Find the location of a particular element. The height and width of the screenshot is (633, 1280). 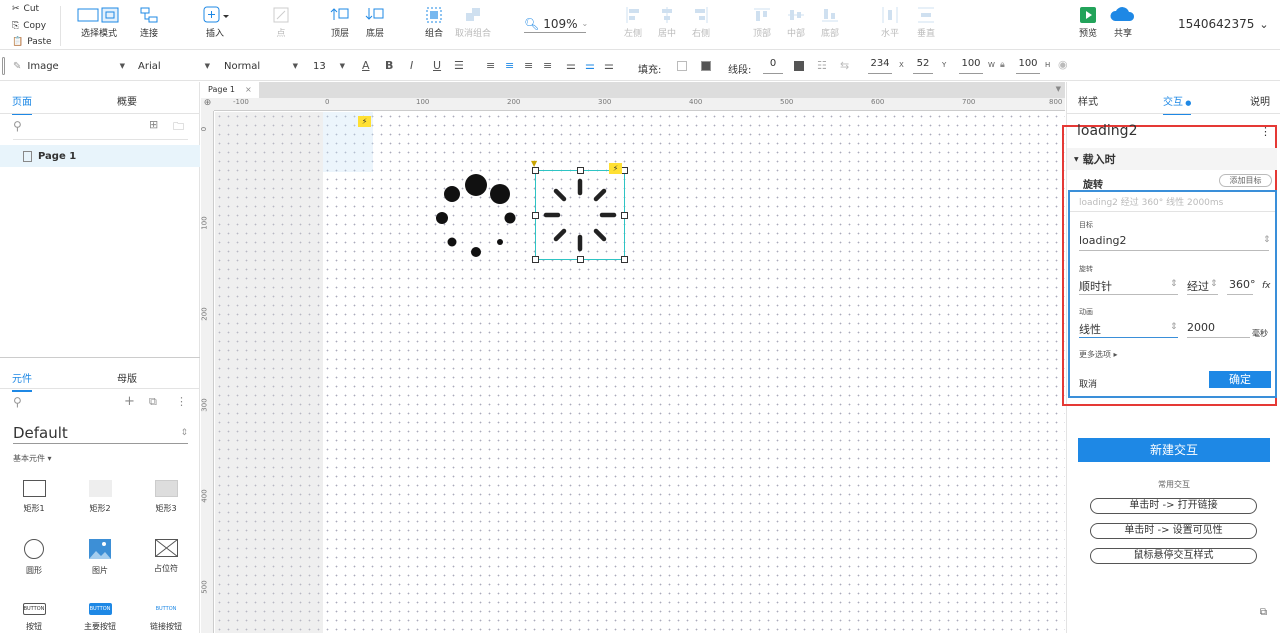

y-input: 52 is located at coordinates (923, 66).